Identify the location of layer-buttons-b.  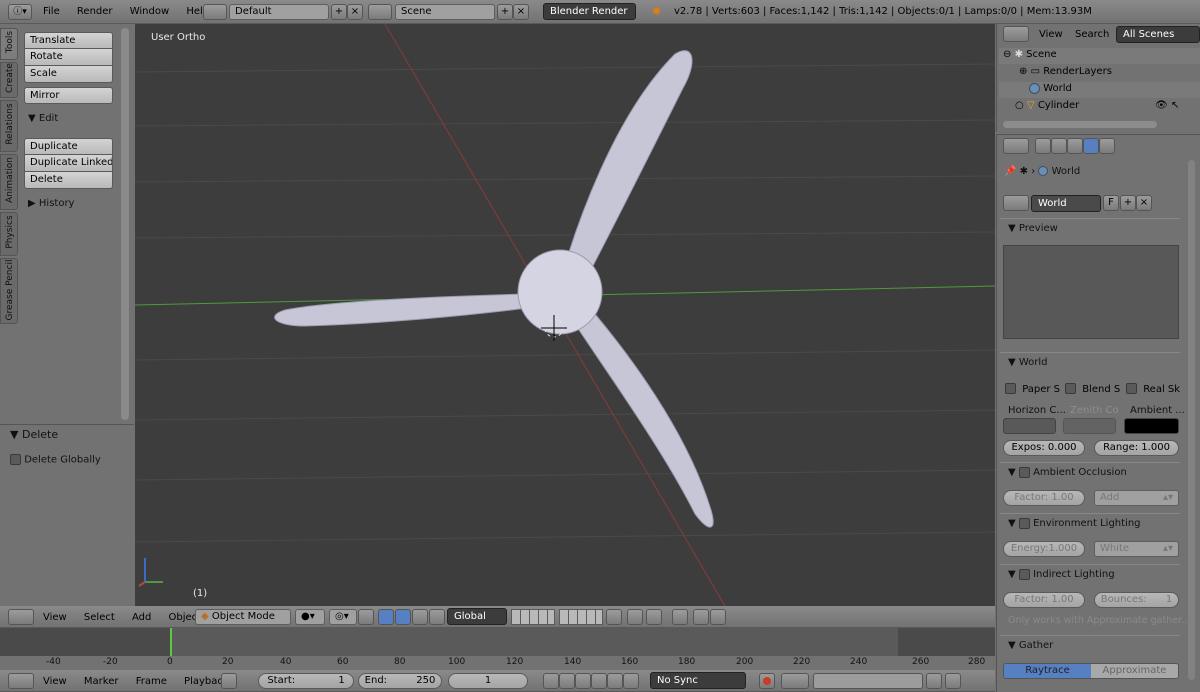
(581, 617).